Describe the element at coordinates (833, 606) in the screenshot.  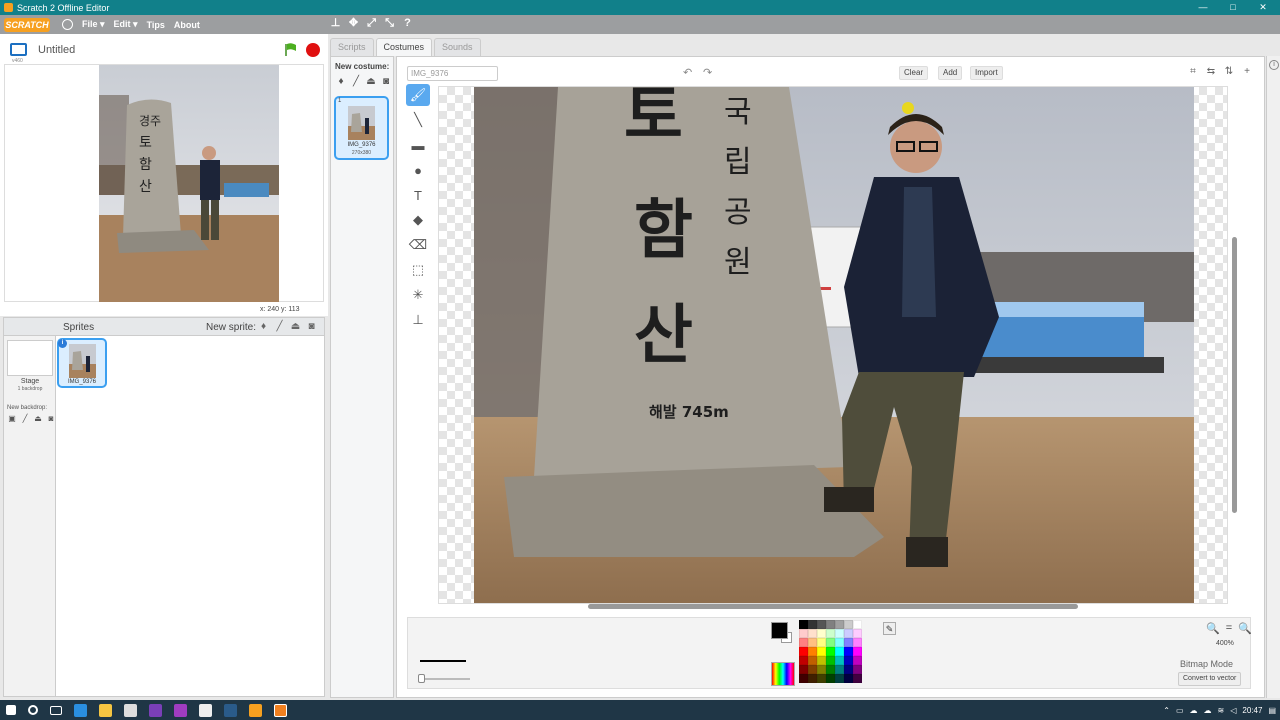
I see `horizontal-scrollbar` at that location.